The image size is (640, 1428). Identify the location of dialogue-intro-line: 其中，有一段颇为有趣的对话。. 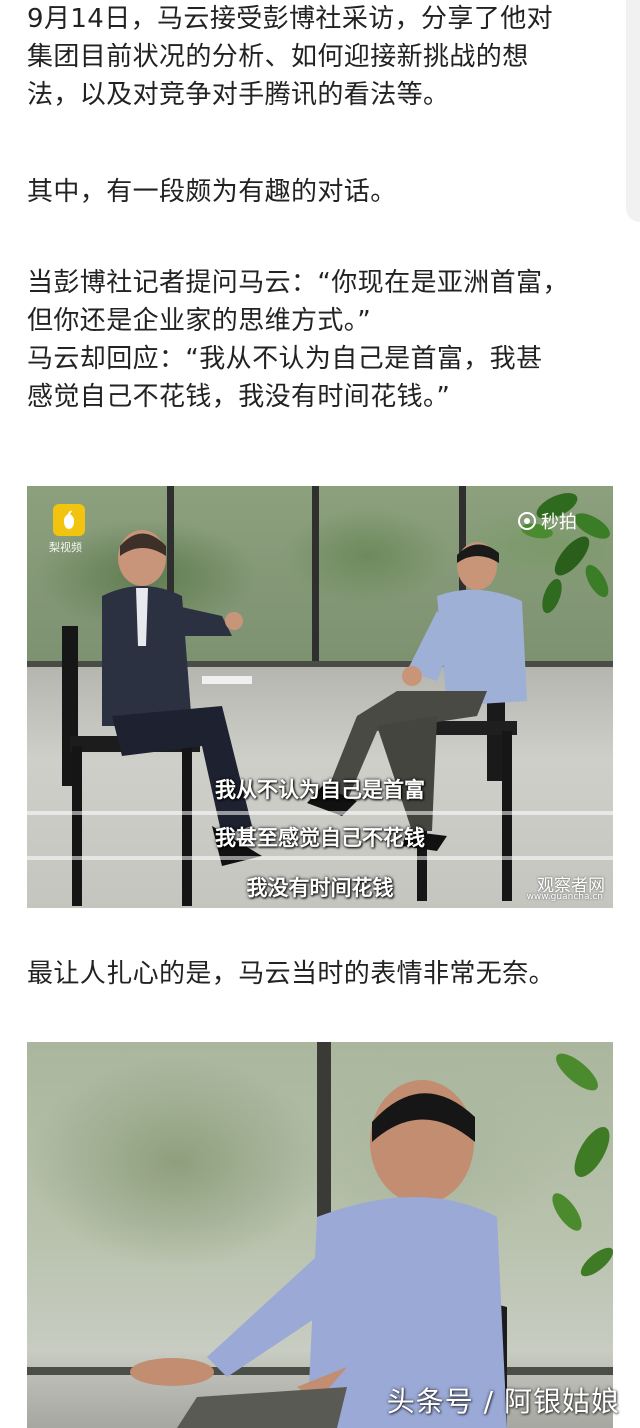
(212, 192).